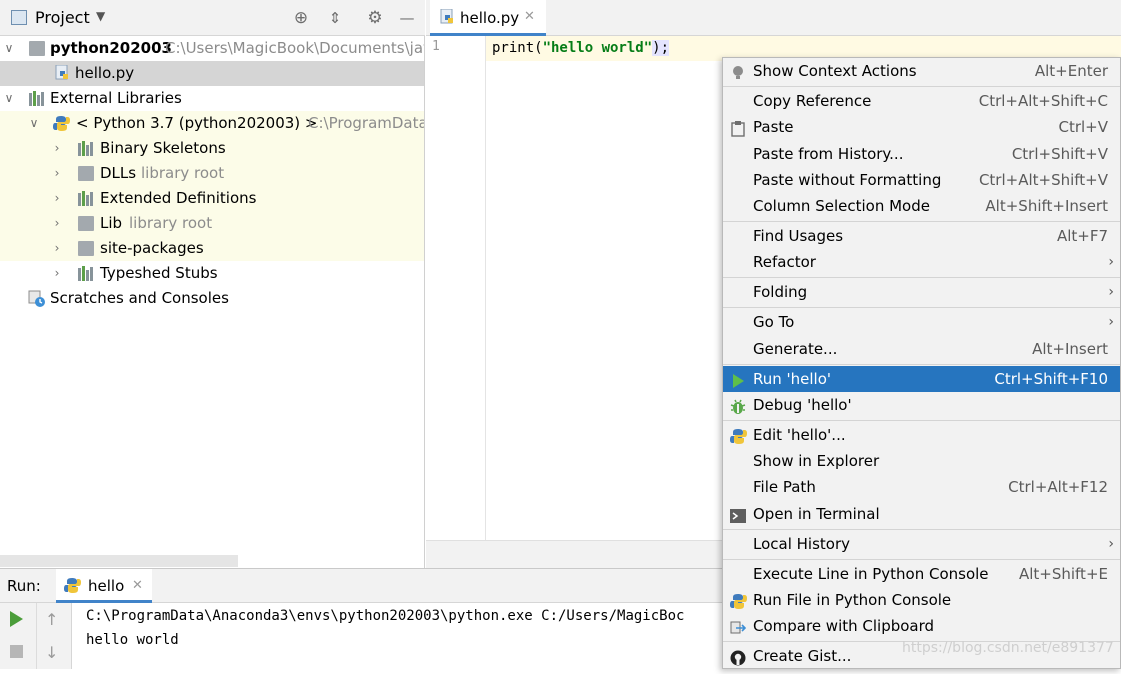  What do you see at coordinates (921, 379) in the screenshot?
I see `menu-item-run-hello: Run 'hello' Ctrl+Shift+F10` at bounding box center [921, 379].